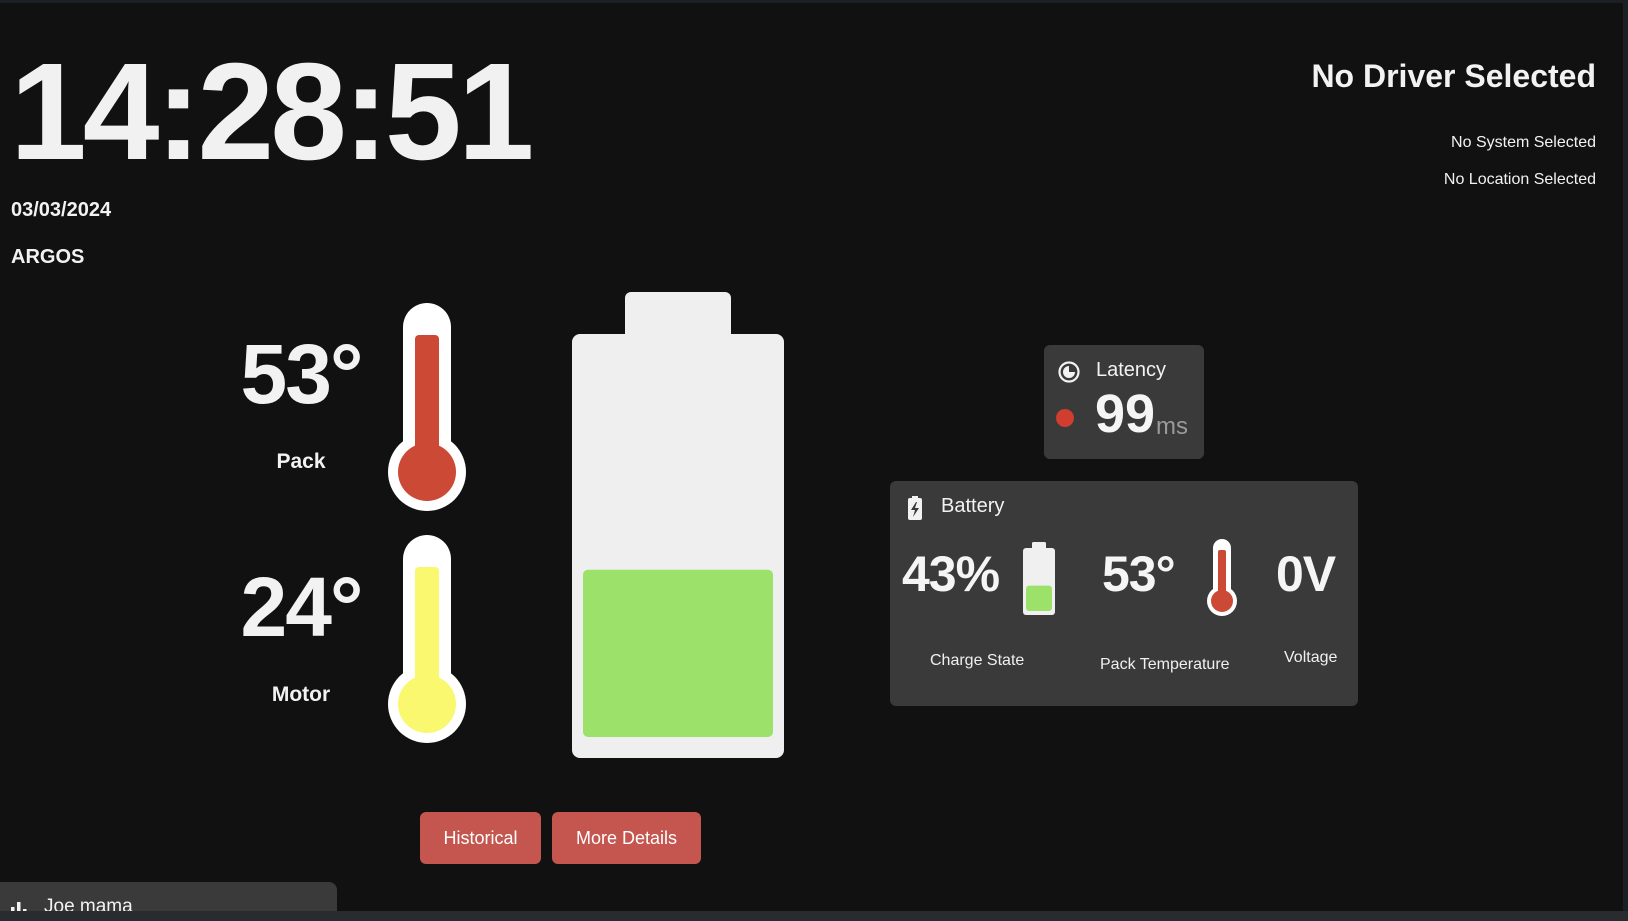 The image size is (1628, 921). What do you see at coordinates (1069, 372) in the screenshot?
I see `clock-icon` at bounding box center [1069, 372].